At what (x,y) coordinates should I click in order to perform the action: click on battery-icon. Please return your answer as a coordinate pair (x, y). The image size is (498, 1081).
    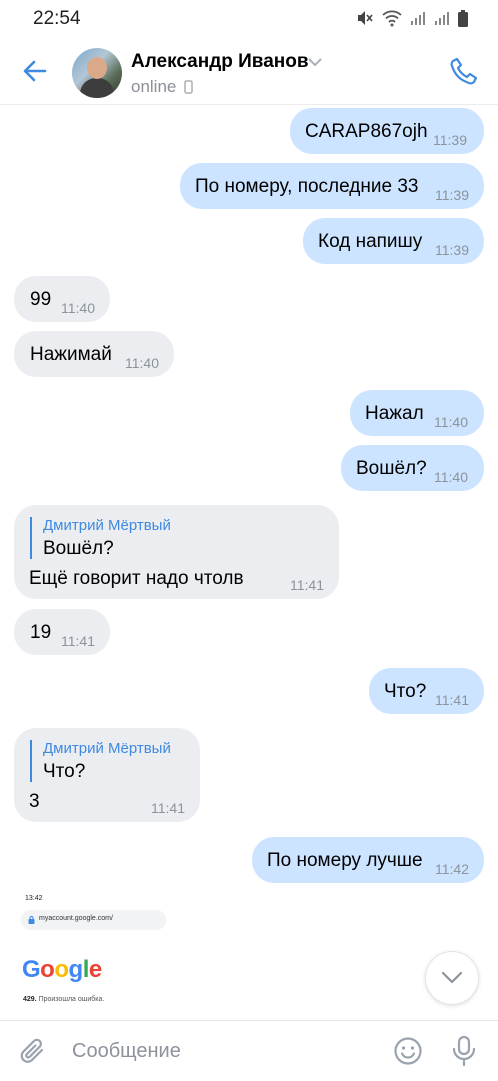
    Looking at the image, I should click on (463, 18).